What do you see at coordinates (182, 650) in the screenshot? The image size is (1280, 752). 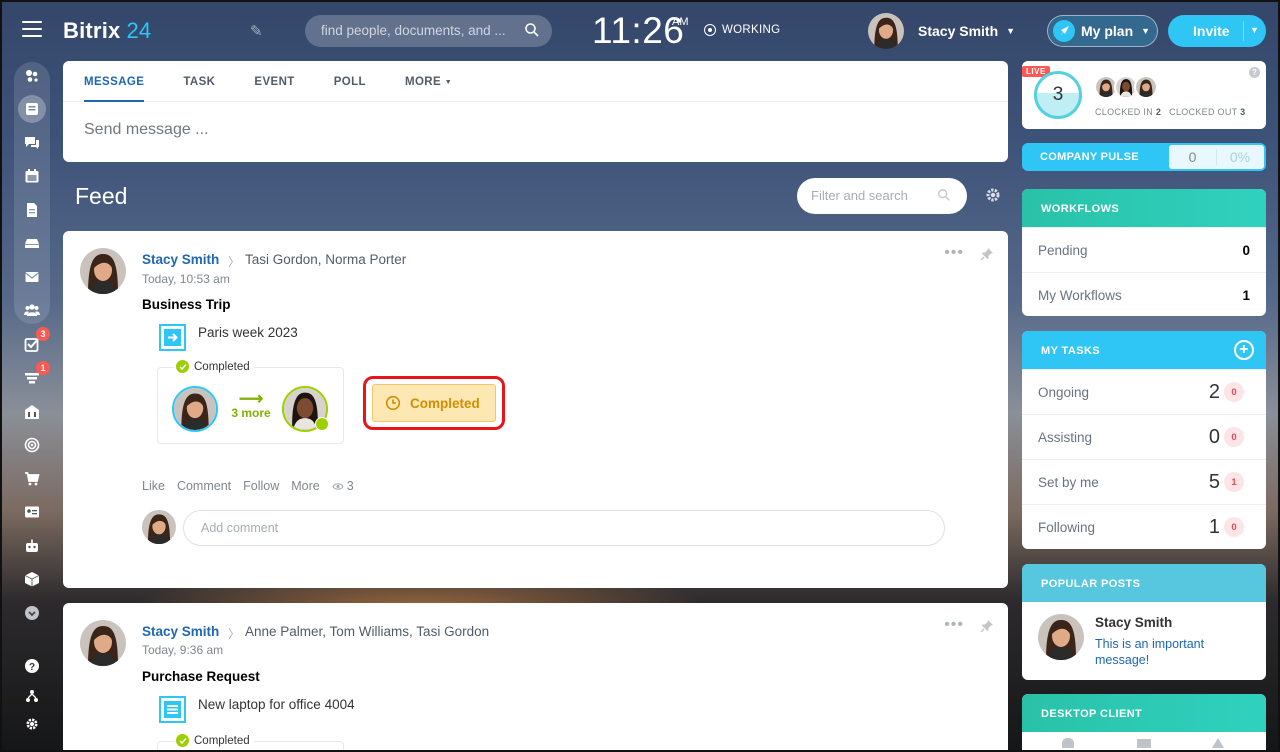 I see `post-time: Today, 9:36 am` at bounding box center [182, 650].